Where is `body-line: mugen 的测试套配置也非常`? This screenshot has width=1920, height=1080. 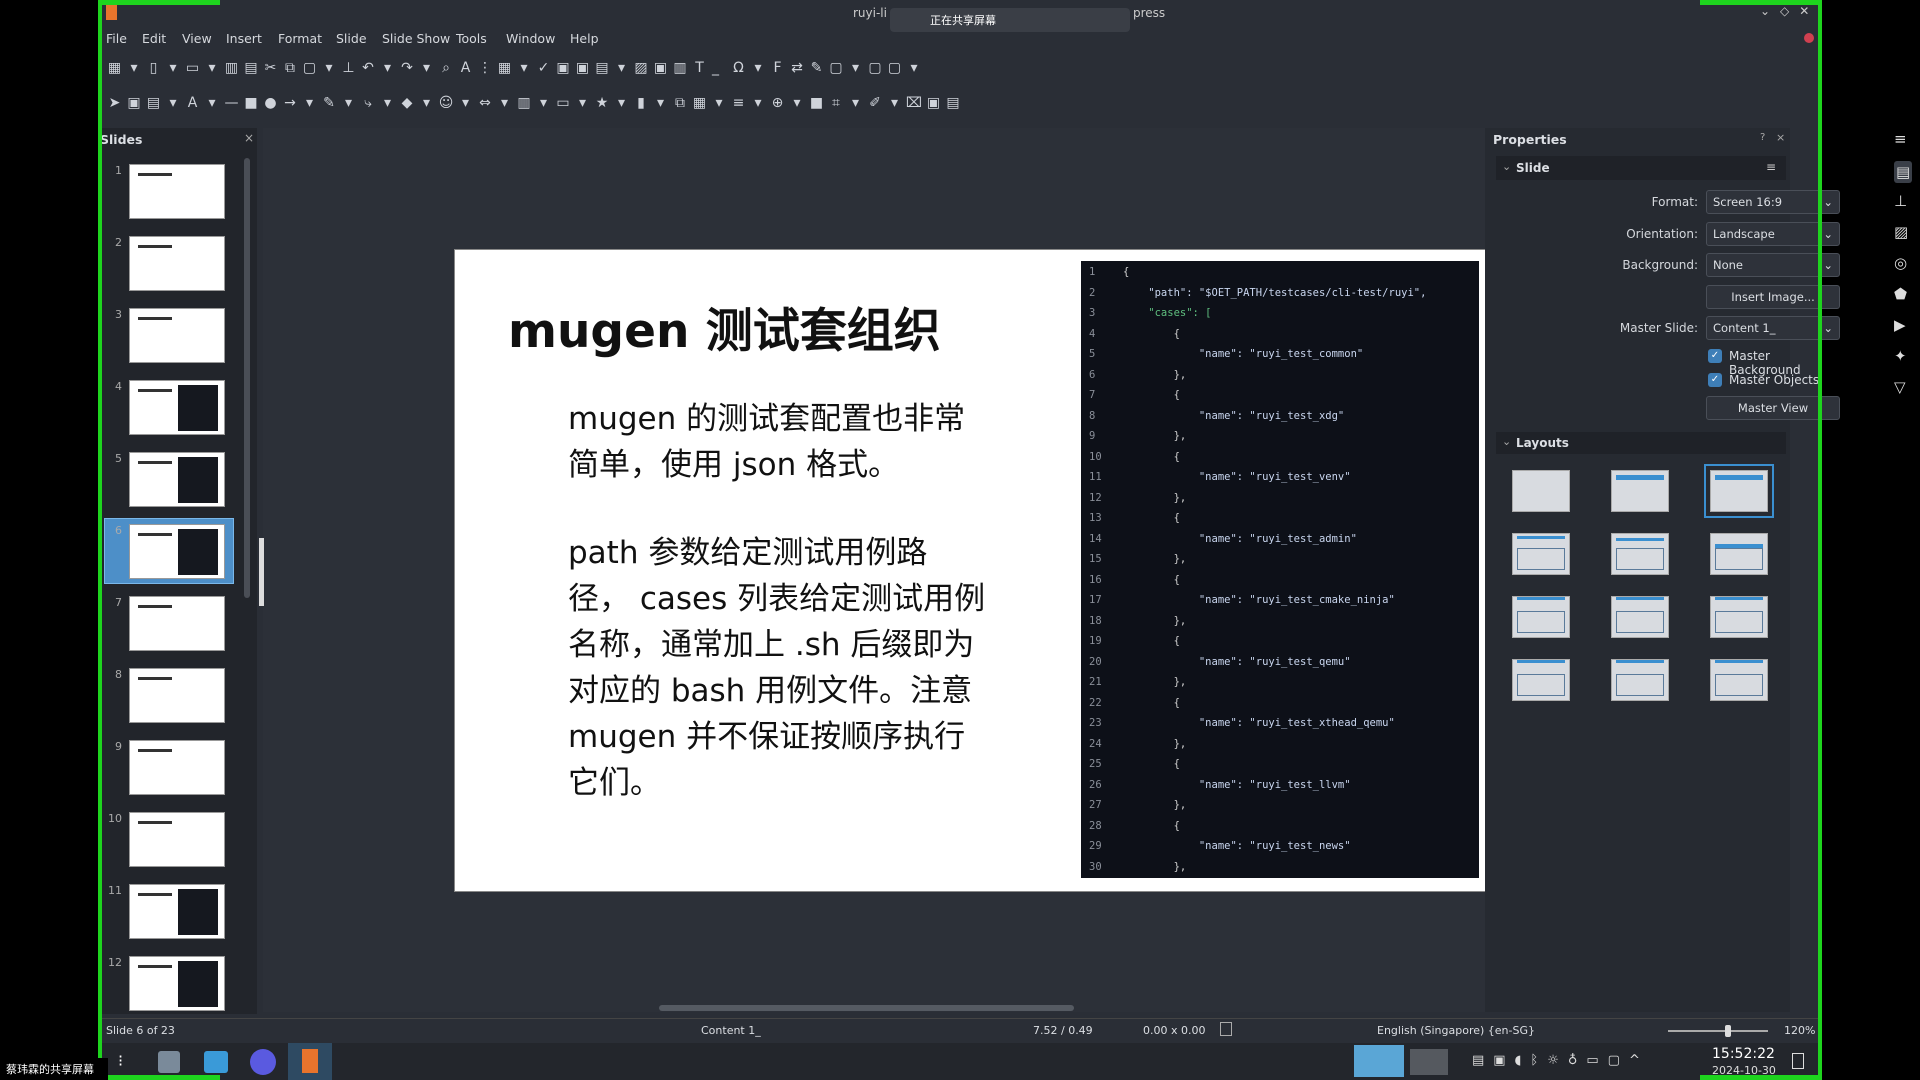
body-line: mugen 的测试套配置也非常 is located at coordinates (766, 415).